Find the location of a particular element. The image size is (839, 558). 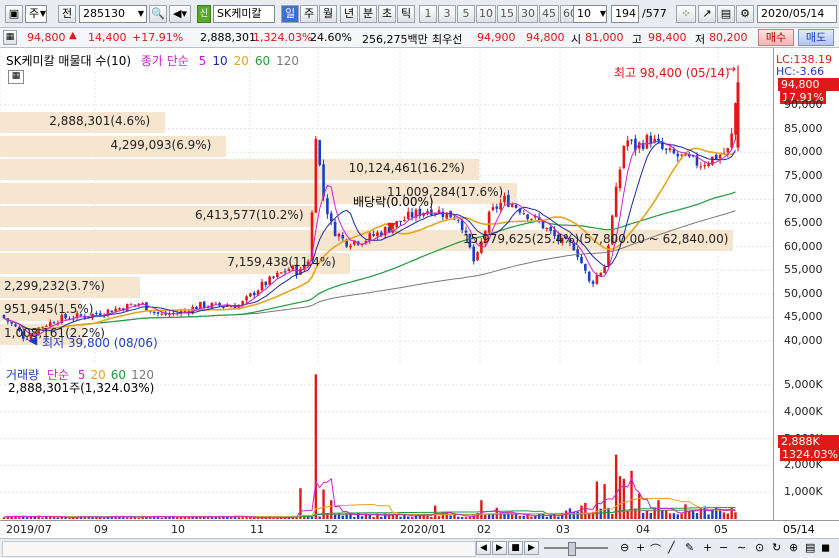

scroll-right-button: ▶ is located at coordinates (531, 548).